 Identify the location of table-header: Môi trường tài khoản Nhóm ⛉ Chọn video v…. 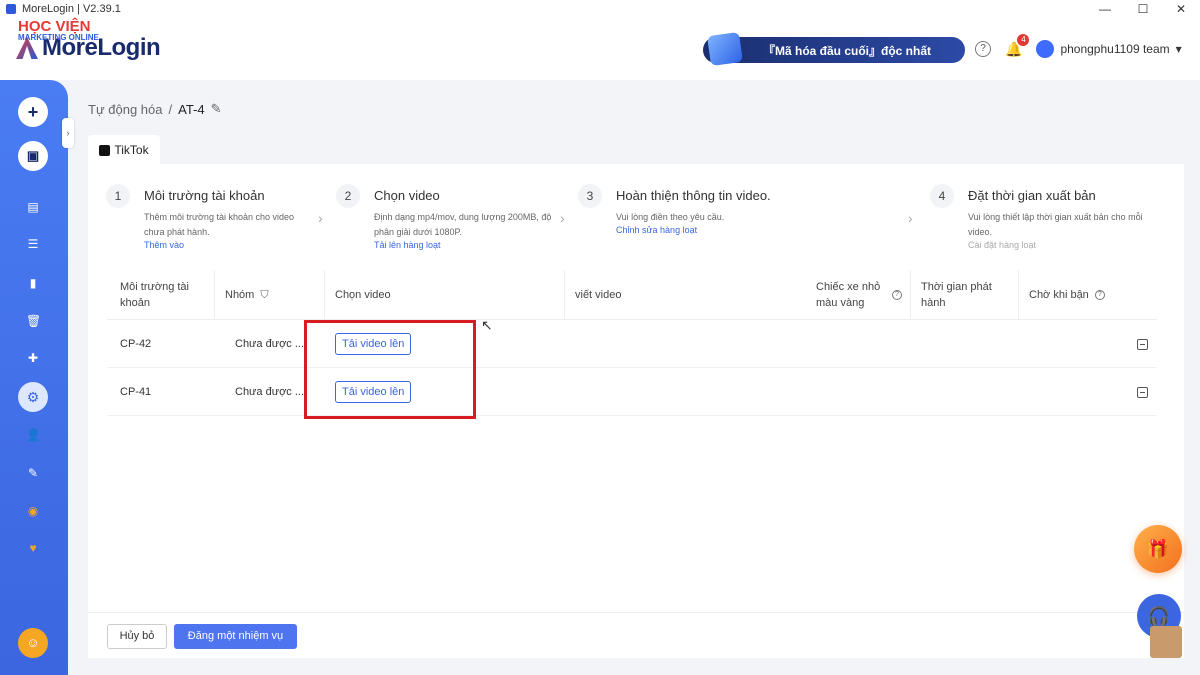
(632, 295).